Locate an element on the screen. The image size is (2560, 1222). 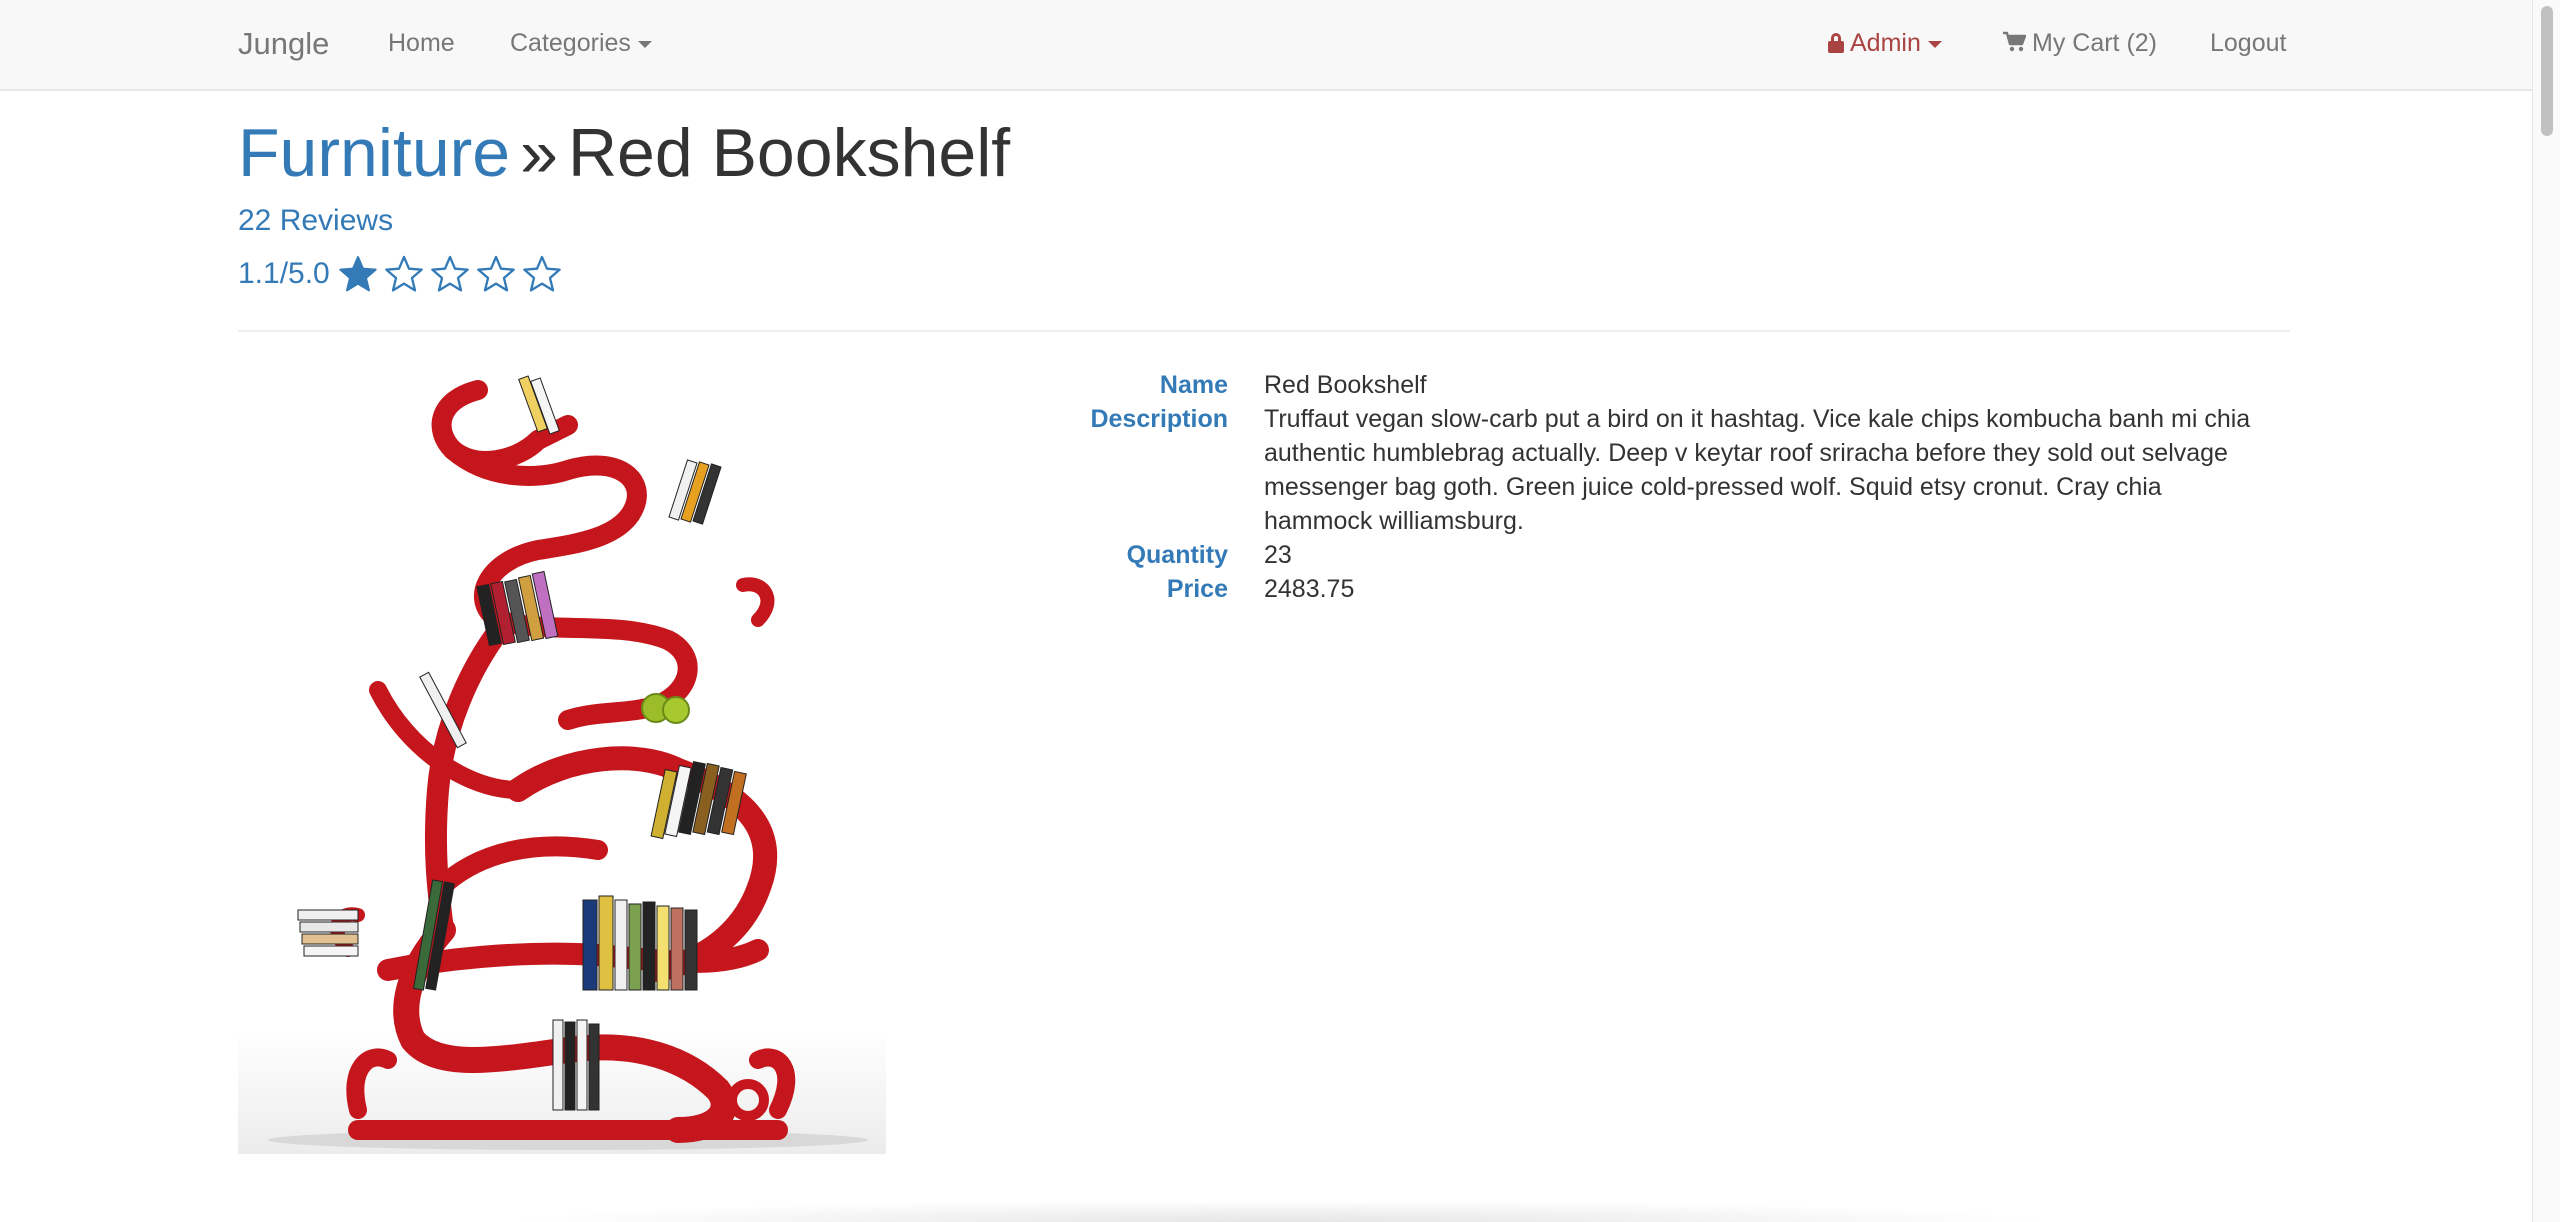
detail-value: Red Bookshelf is located at coordinates (1345, 385).